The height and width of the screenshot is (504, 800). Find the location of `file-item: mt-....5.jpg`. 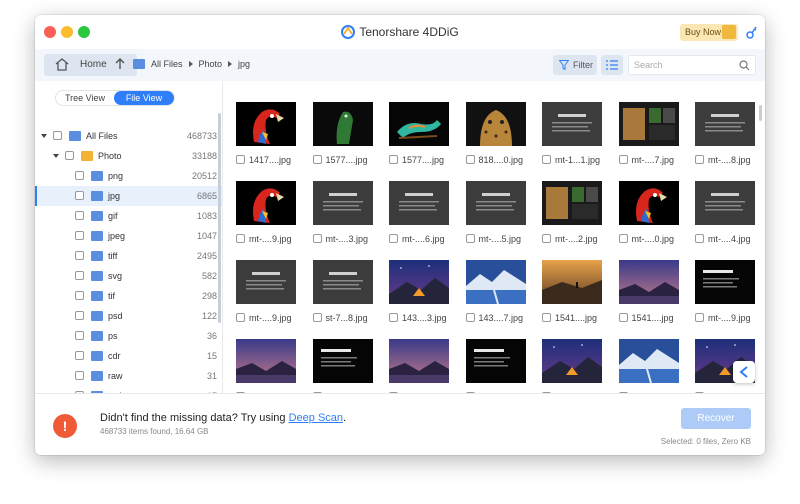

file-item: mt-....5.jpg is located at coordinates (496, 211).